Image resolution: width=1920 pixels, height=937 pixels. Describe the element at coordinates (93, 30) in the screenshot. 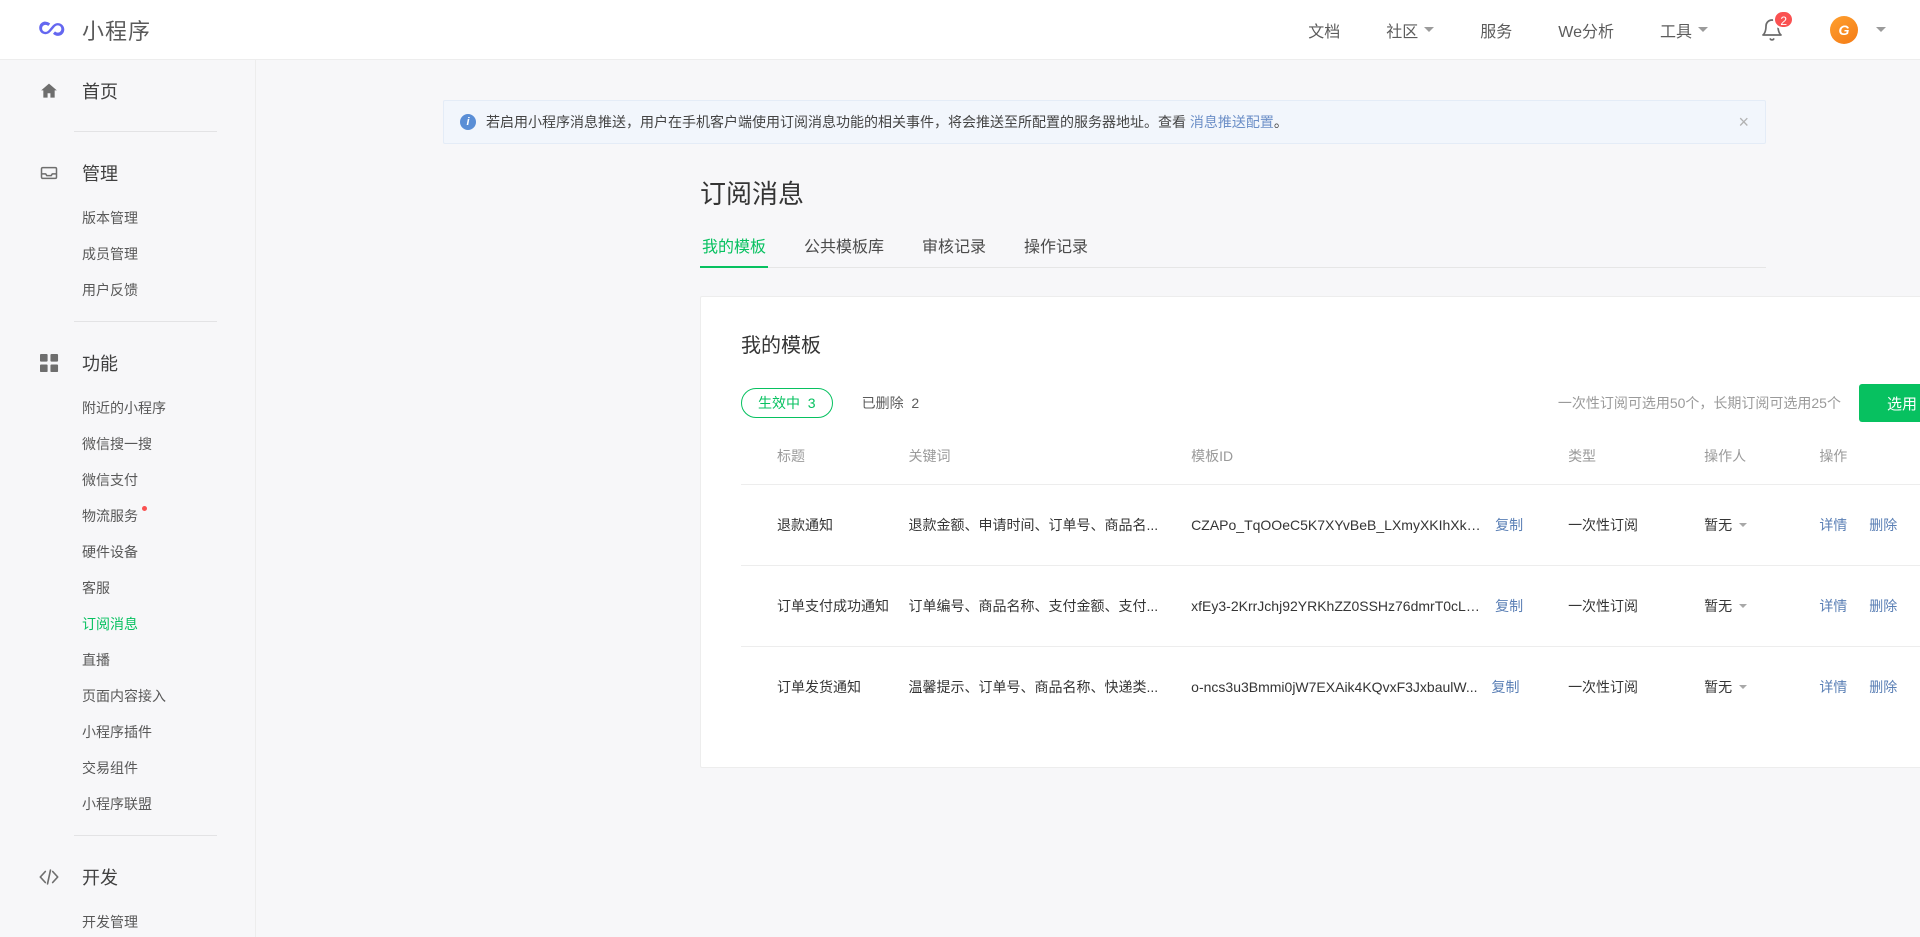

I see `brand: 小程序` at that location.